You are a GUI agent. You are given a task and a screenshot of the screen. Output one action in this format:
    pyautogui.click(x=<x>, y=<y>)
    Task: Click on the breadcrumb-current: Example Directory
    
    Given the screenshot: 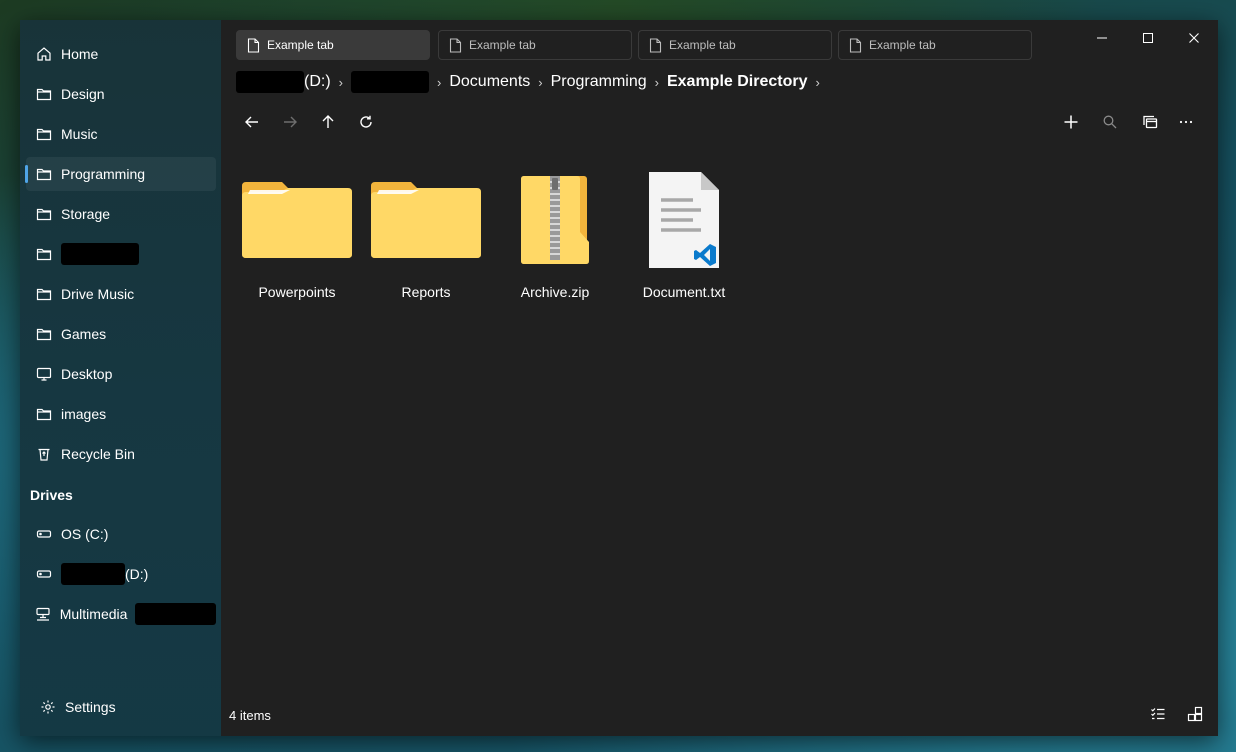 What is the action you would take?
    pyautogui.click(x=737, y=82)
    